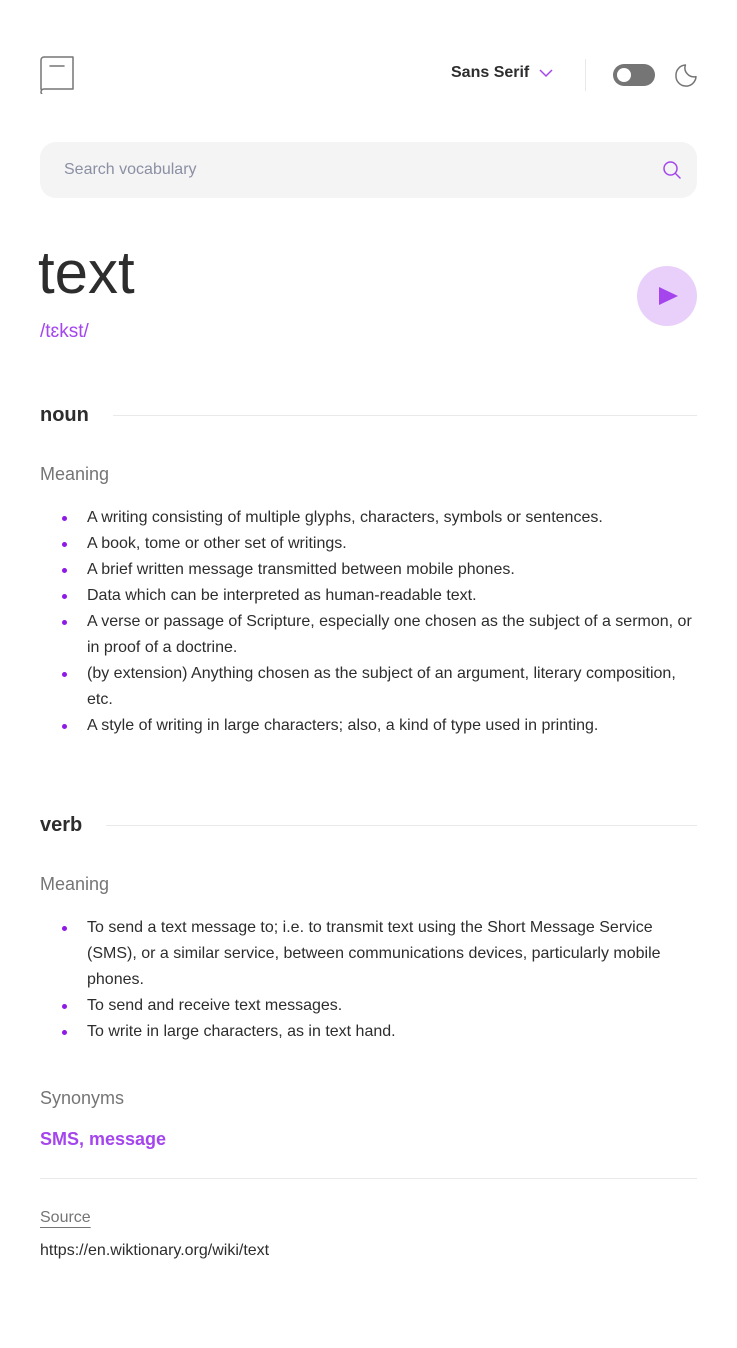 The width and height of the screenshot is (737, 1348). I want to click on search-input, so click(368, 170).